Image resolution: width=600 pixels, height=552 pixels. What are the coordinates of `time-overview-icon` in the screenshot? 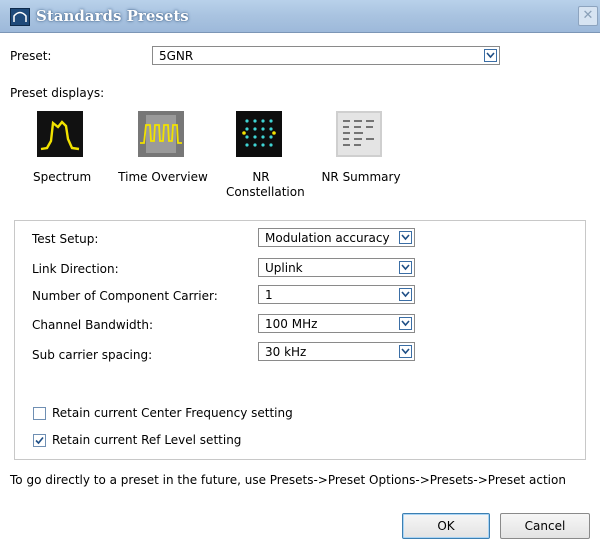 It's located at (161, 134).